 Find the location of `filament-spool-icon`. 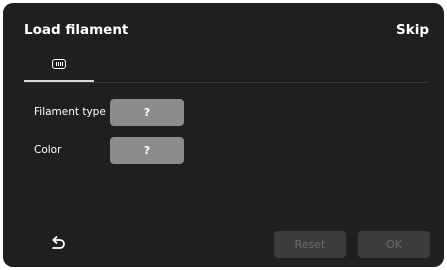

filament-spool-icon is located at coordinates (59, 63).